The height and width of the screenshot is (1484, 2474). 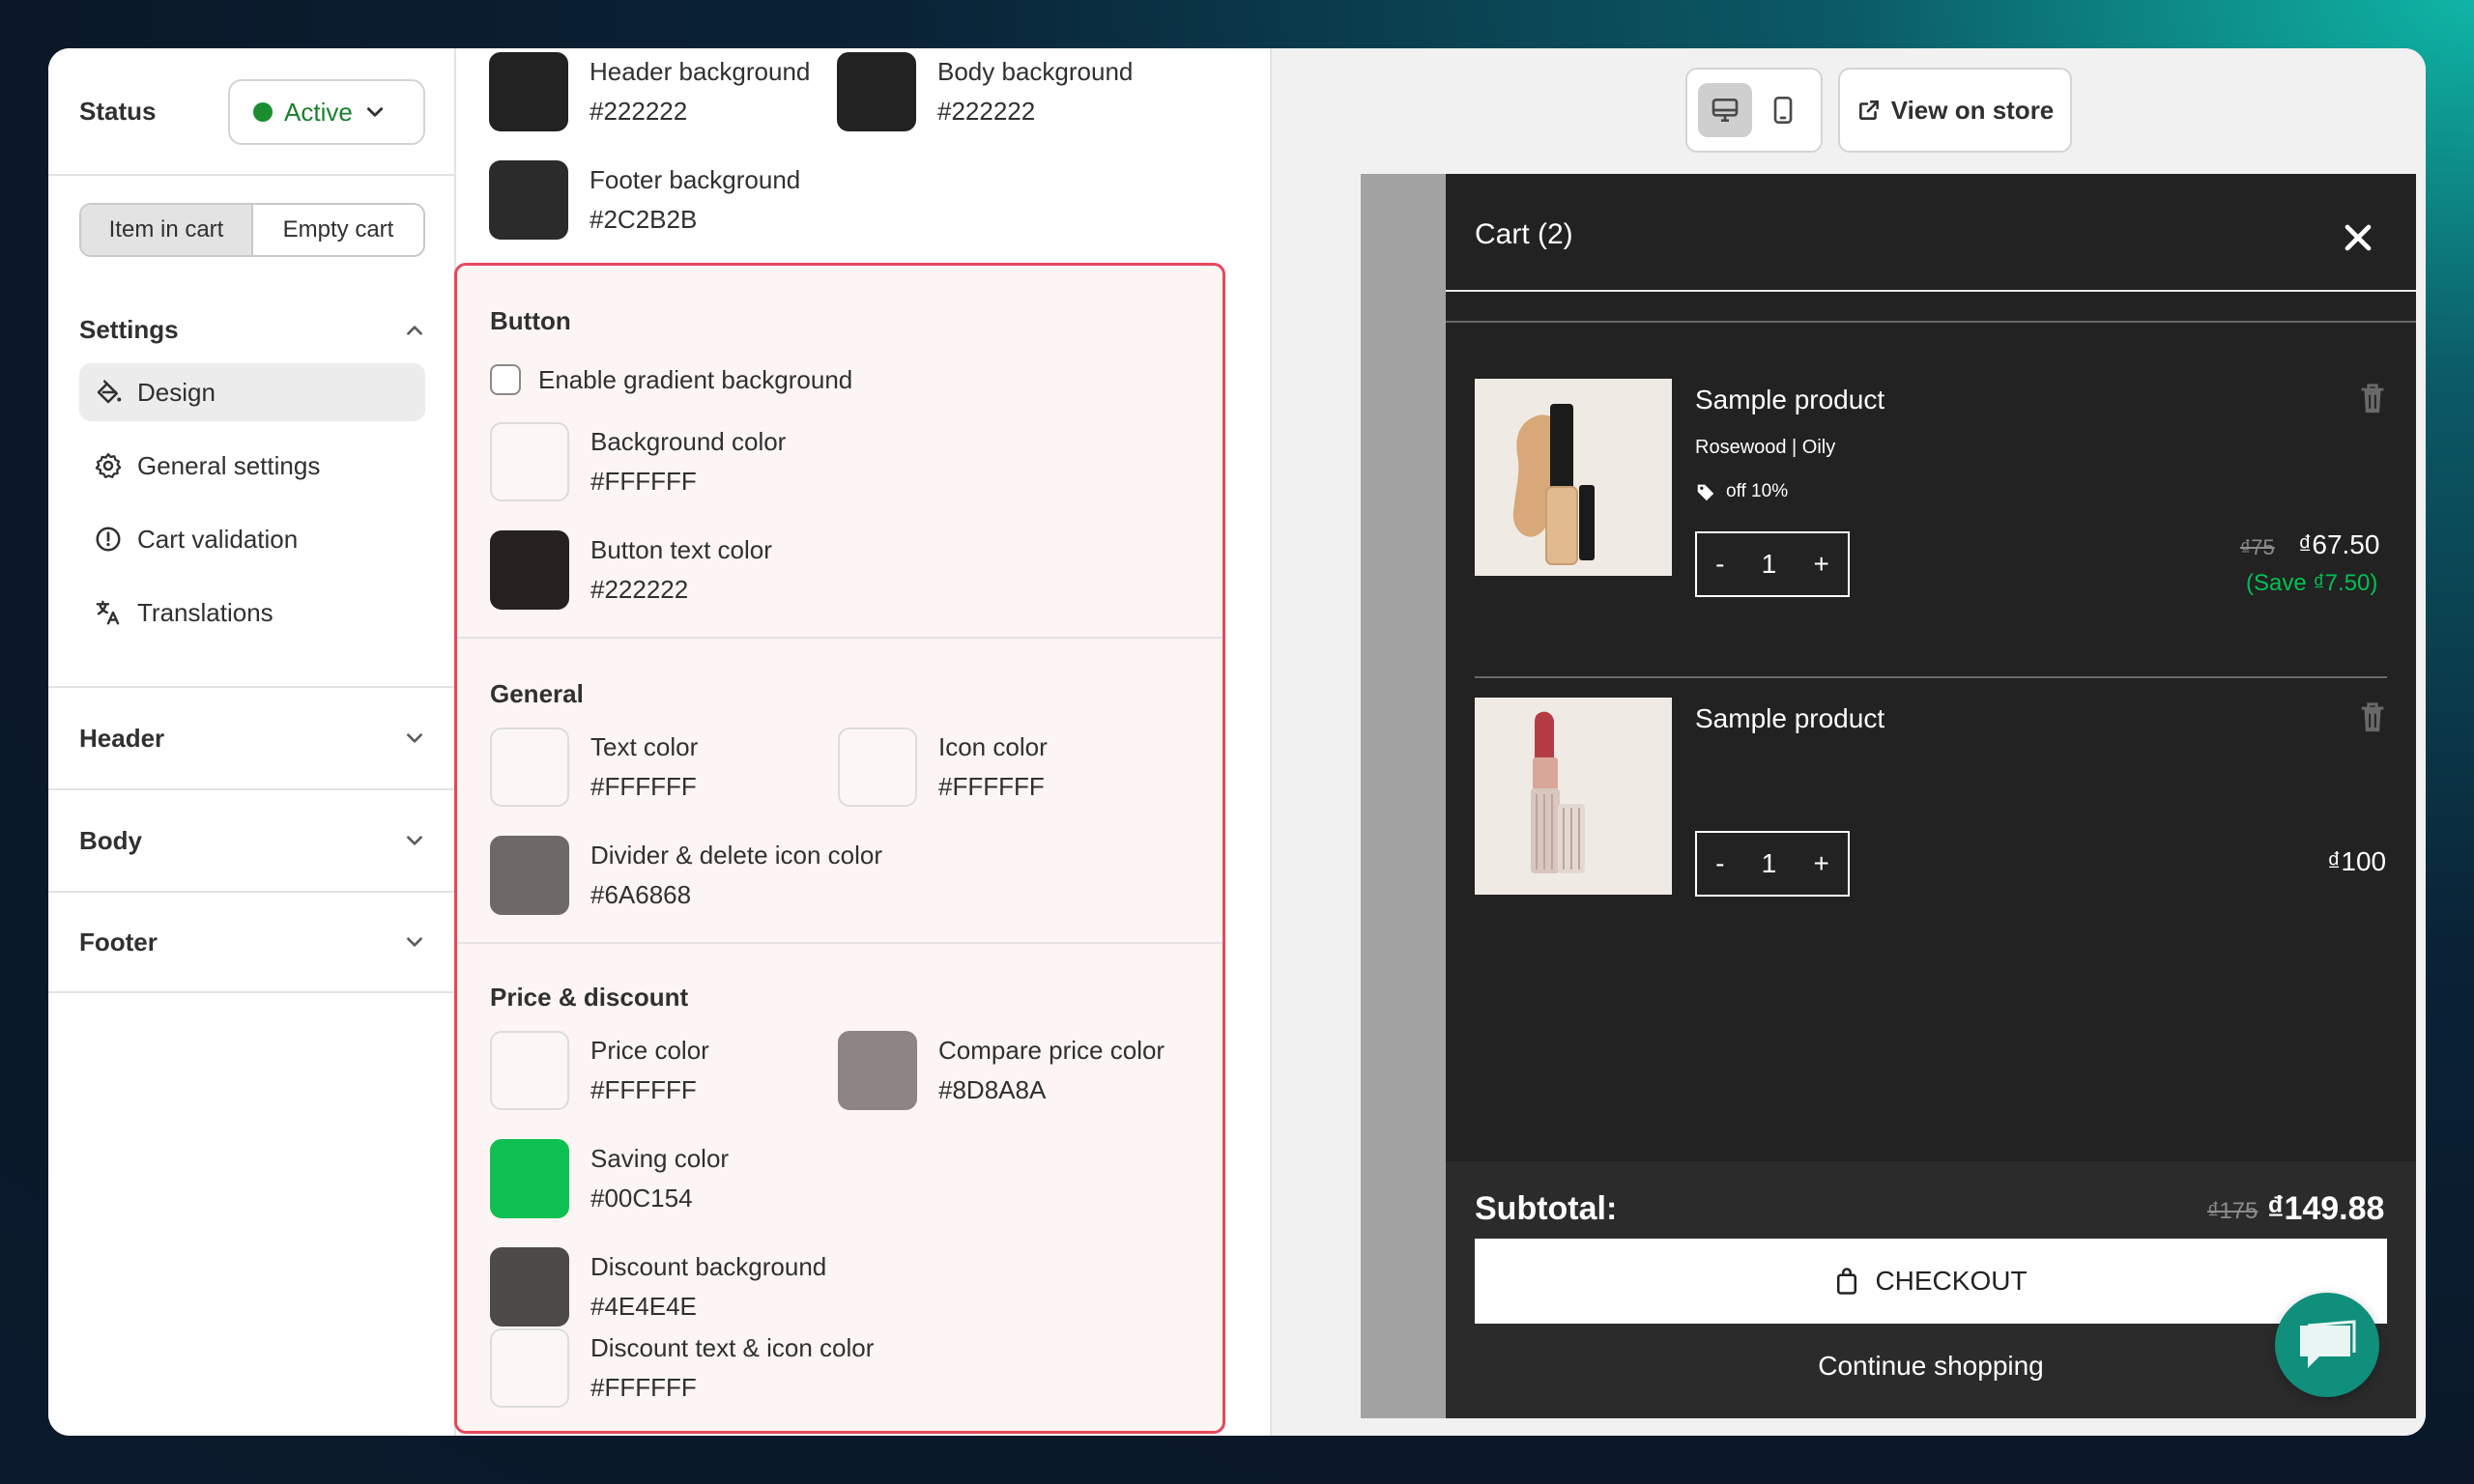 I want to click on swatch-label: Compare price color, so click(x=1052, y=1050).